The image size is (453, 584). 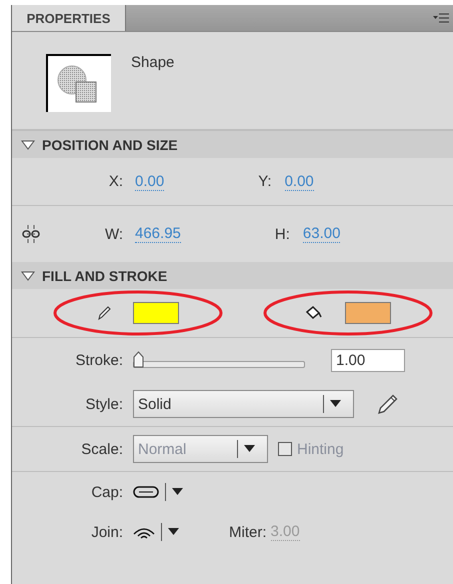 What do you see at coordinates (321, 234) in the screenshot?
I see `value-field: 63.00` at bounding box center [321, 234].